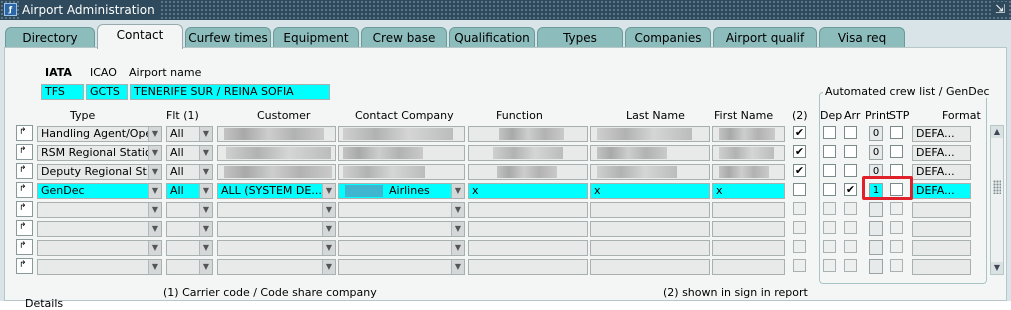 The height and width of the screenshot is (310, 1011). What do you see at coordinates (62, 92) in the screenshot?
I see `iata-field: TFS` at bounding box center [62, 92].